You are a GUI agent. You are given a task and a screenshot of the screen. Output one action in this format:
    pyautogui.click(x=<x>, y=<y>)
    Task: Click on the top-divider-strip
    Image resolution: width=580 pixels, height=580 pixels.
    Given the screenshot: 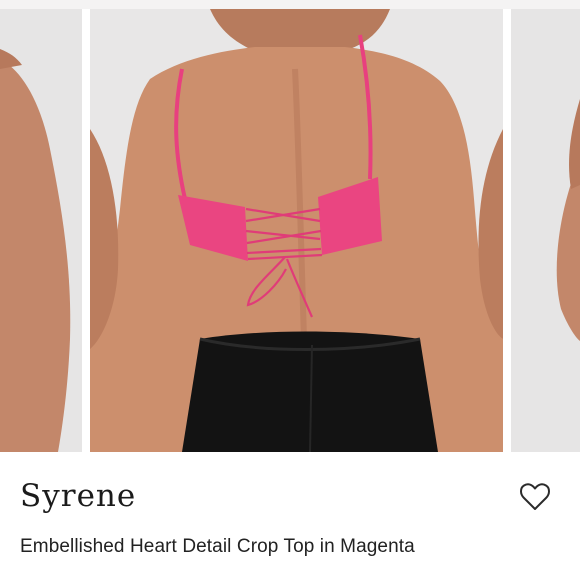 What is the action you would take?
    pyautogui.click(x=290, y=4)
    